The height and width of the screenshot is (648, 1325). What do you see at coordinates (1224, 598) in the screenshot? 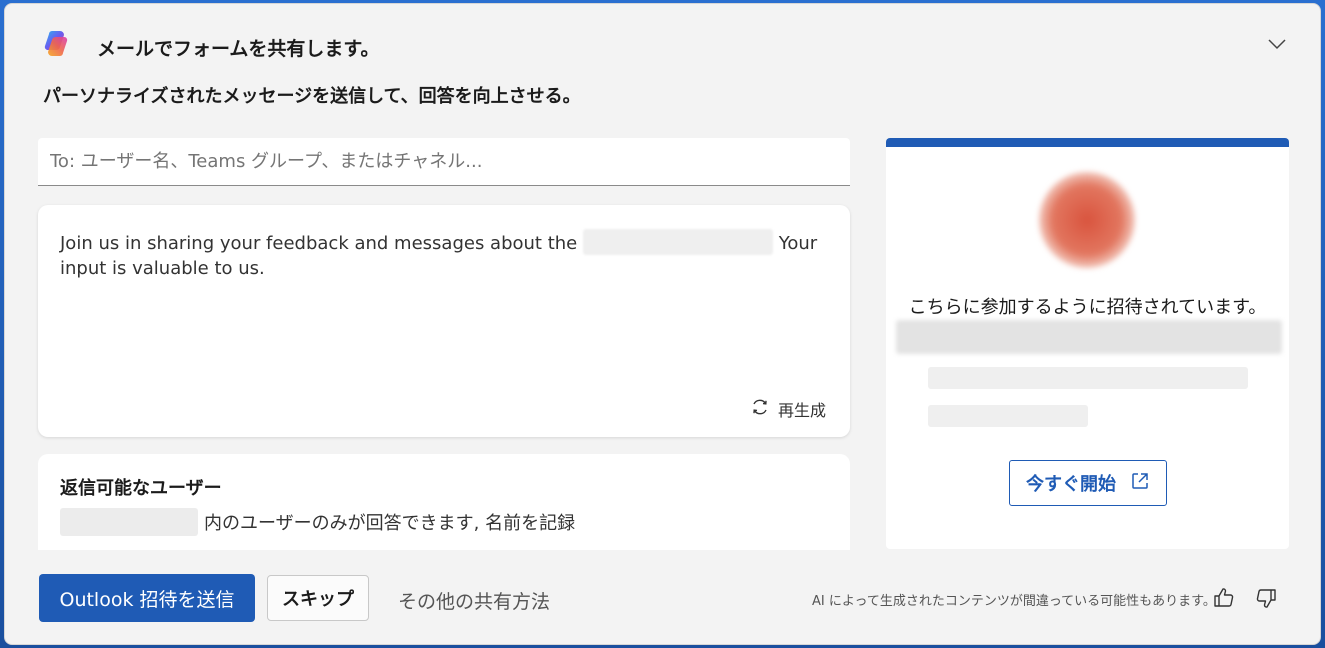
I see `thumbs-up-icon` at bounding box center [1224, 598].